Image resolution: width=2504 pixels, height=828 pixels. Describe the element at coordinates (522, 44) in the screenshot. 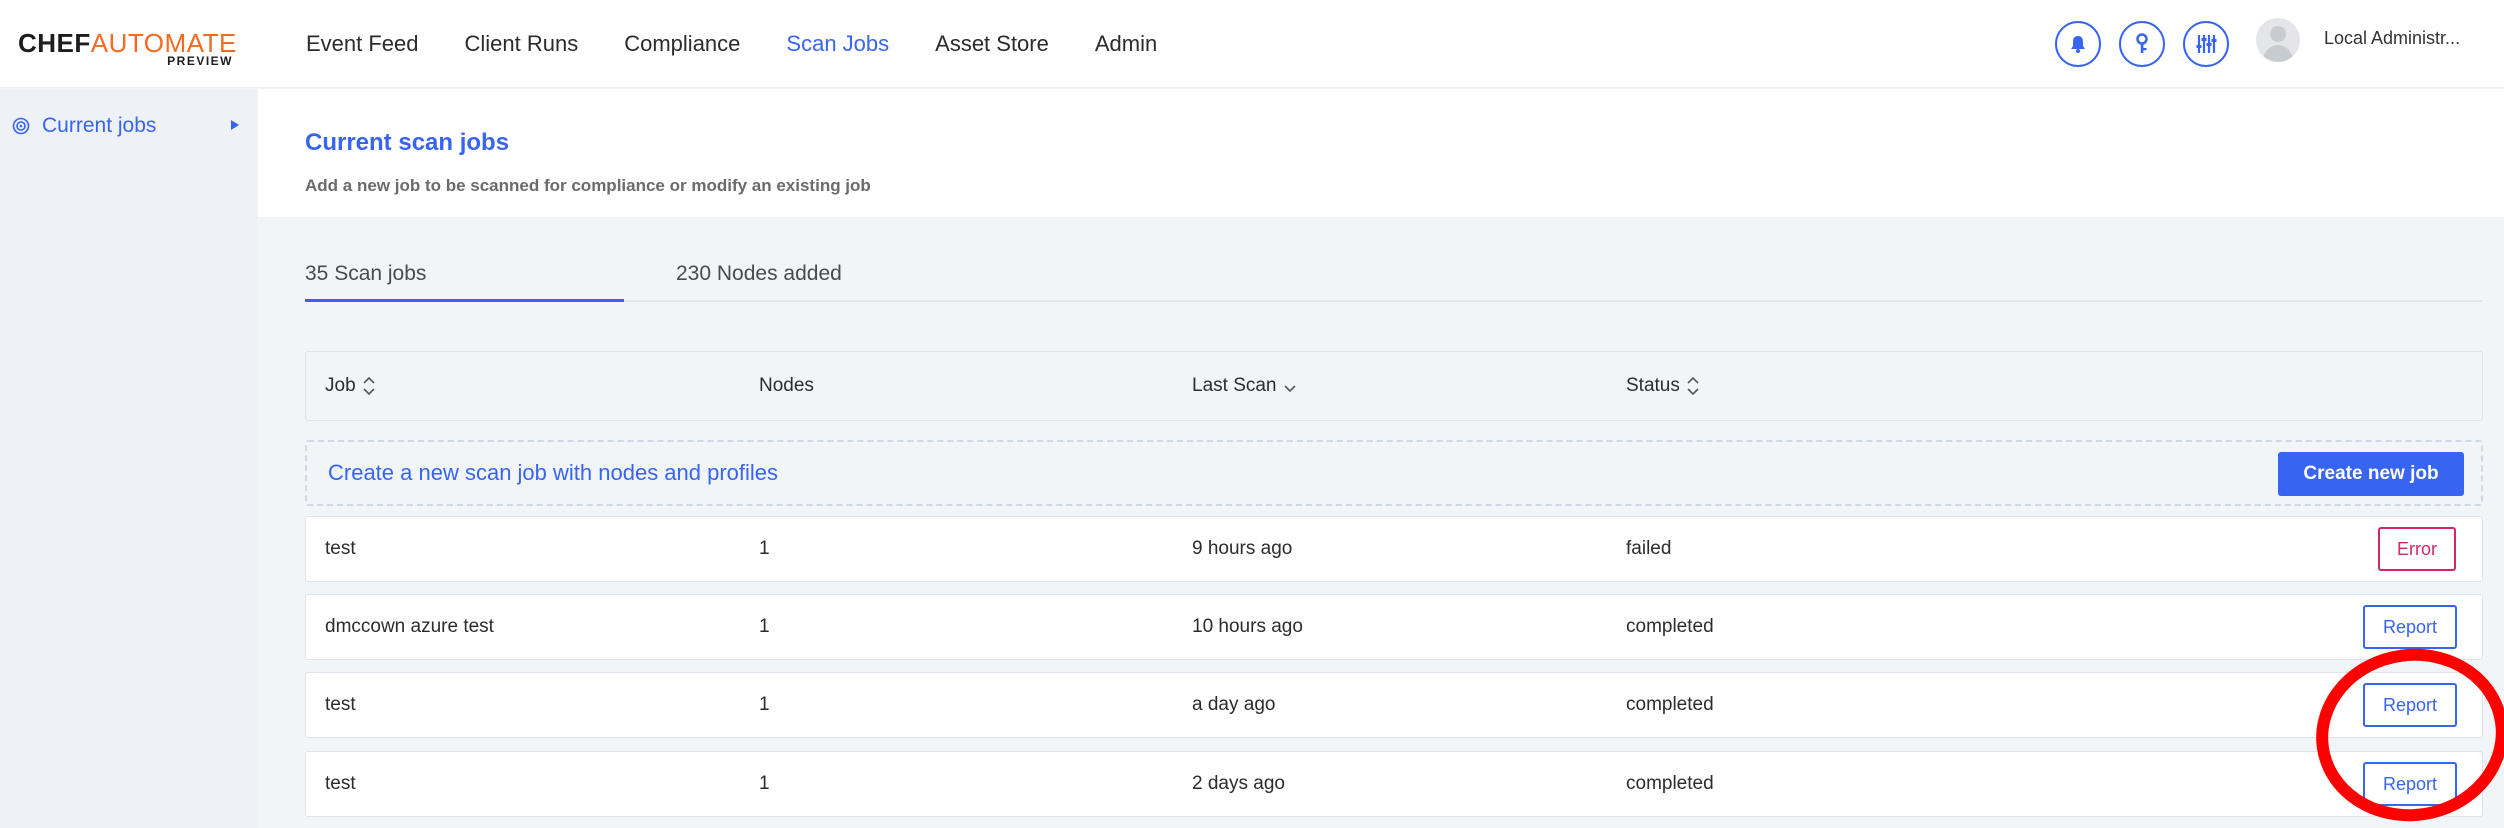

I see `nav-client-runs: Client Runs` at that location.